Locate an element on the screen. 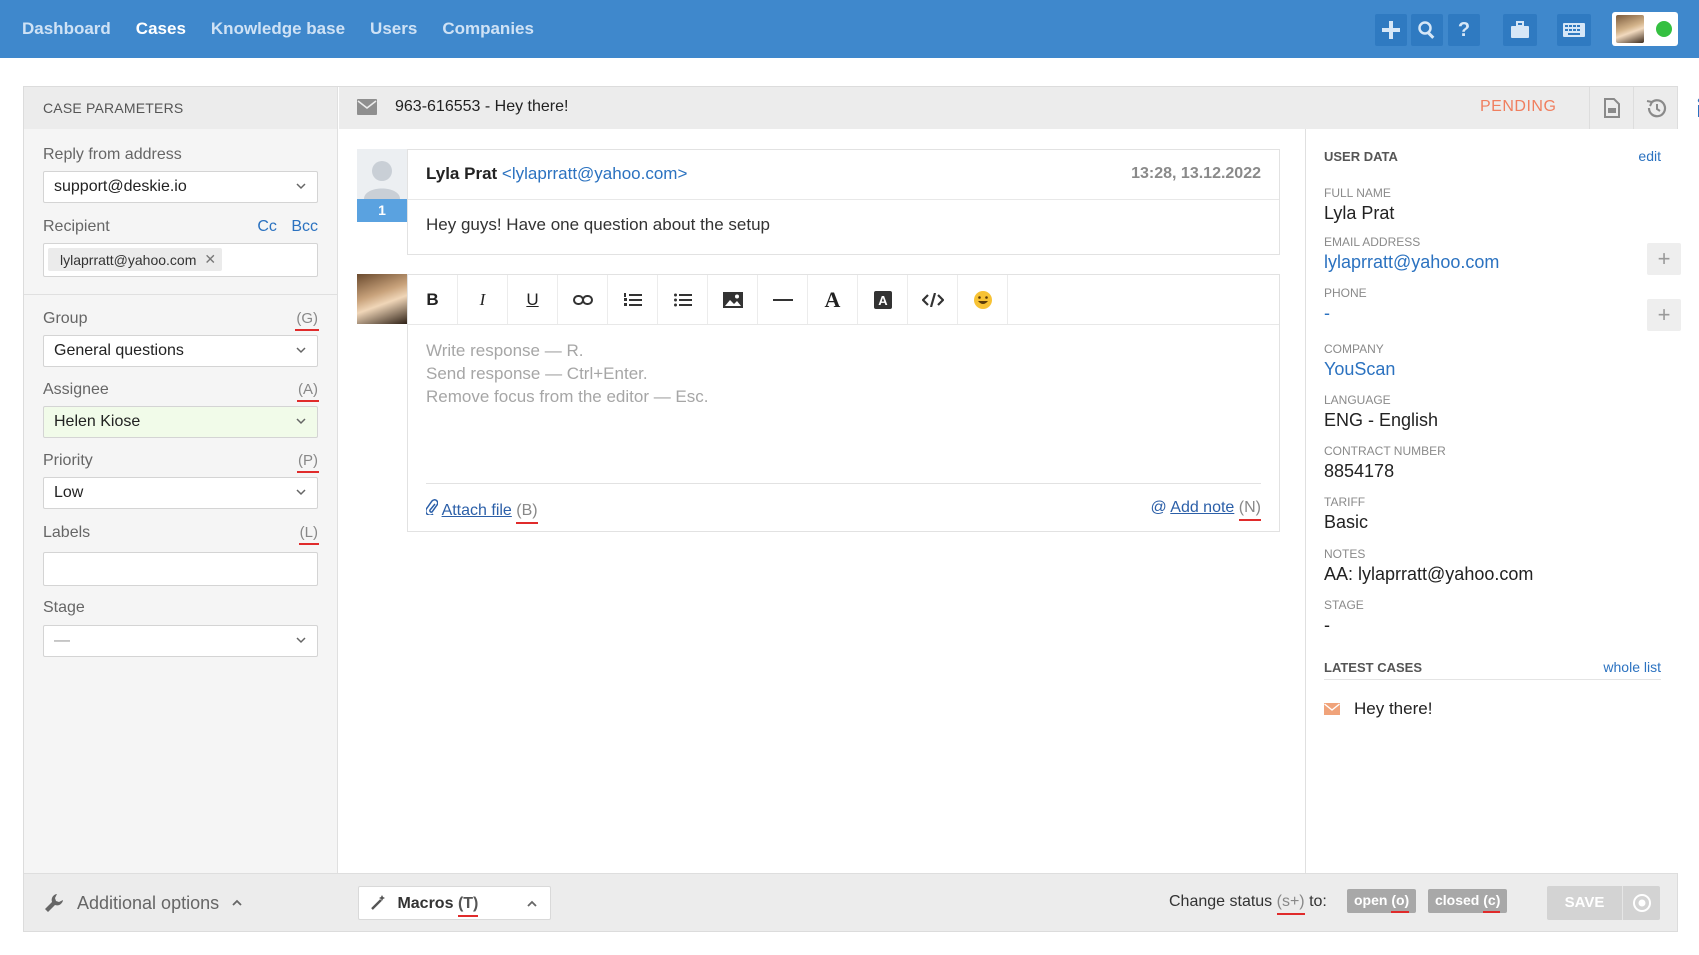 Image resolution: width=1699 pixels, height=955 pixels. image-button is located at coordinates (733, 299).